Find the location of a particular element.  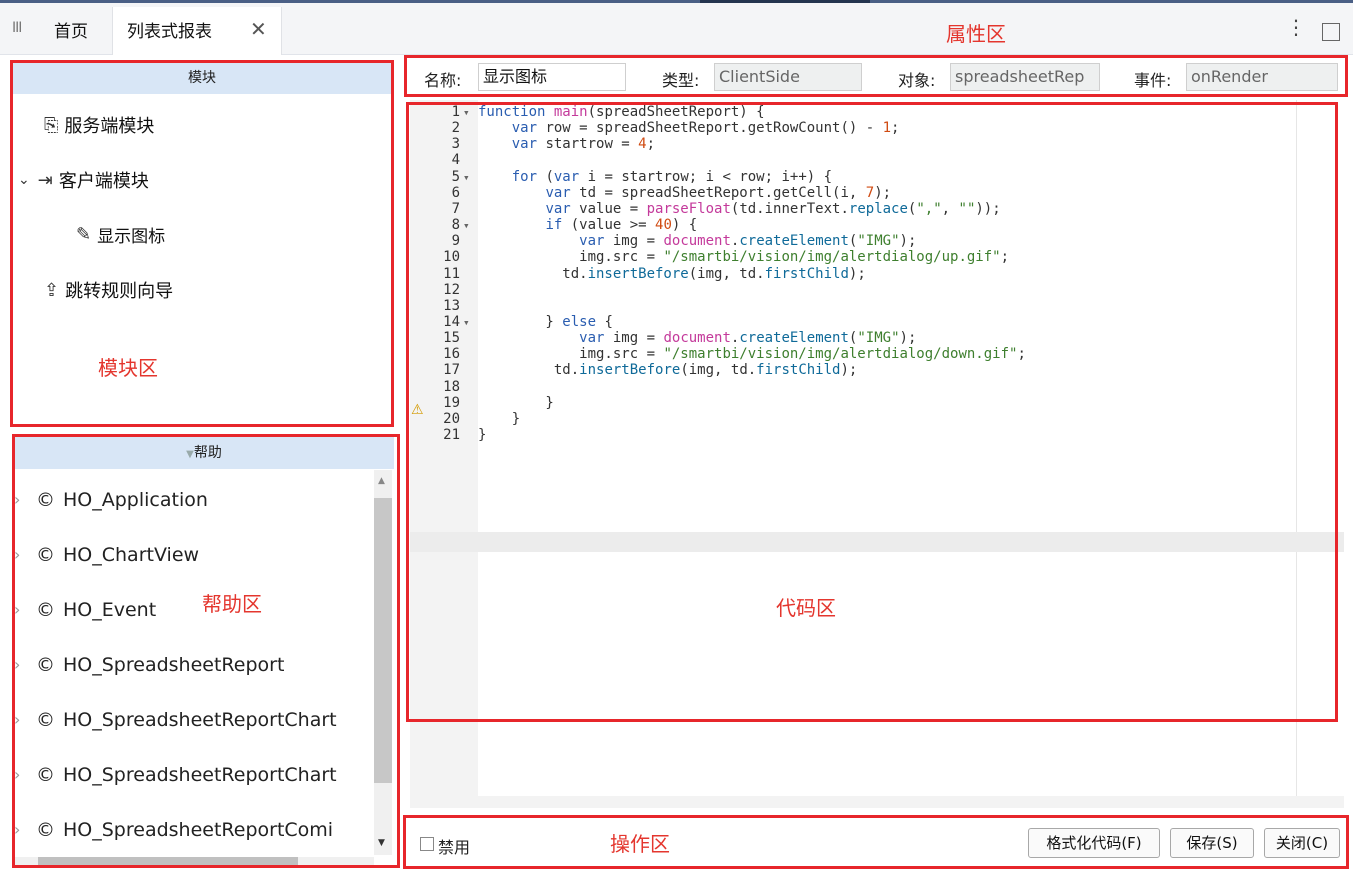

tab-list-report-label: 列表式报表 is located at coordinates (169, 32).